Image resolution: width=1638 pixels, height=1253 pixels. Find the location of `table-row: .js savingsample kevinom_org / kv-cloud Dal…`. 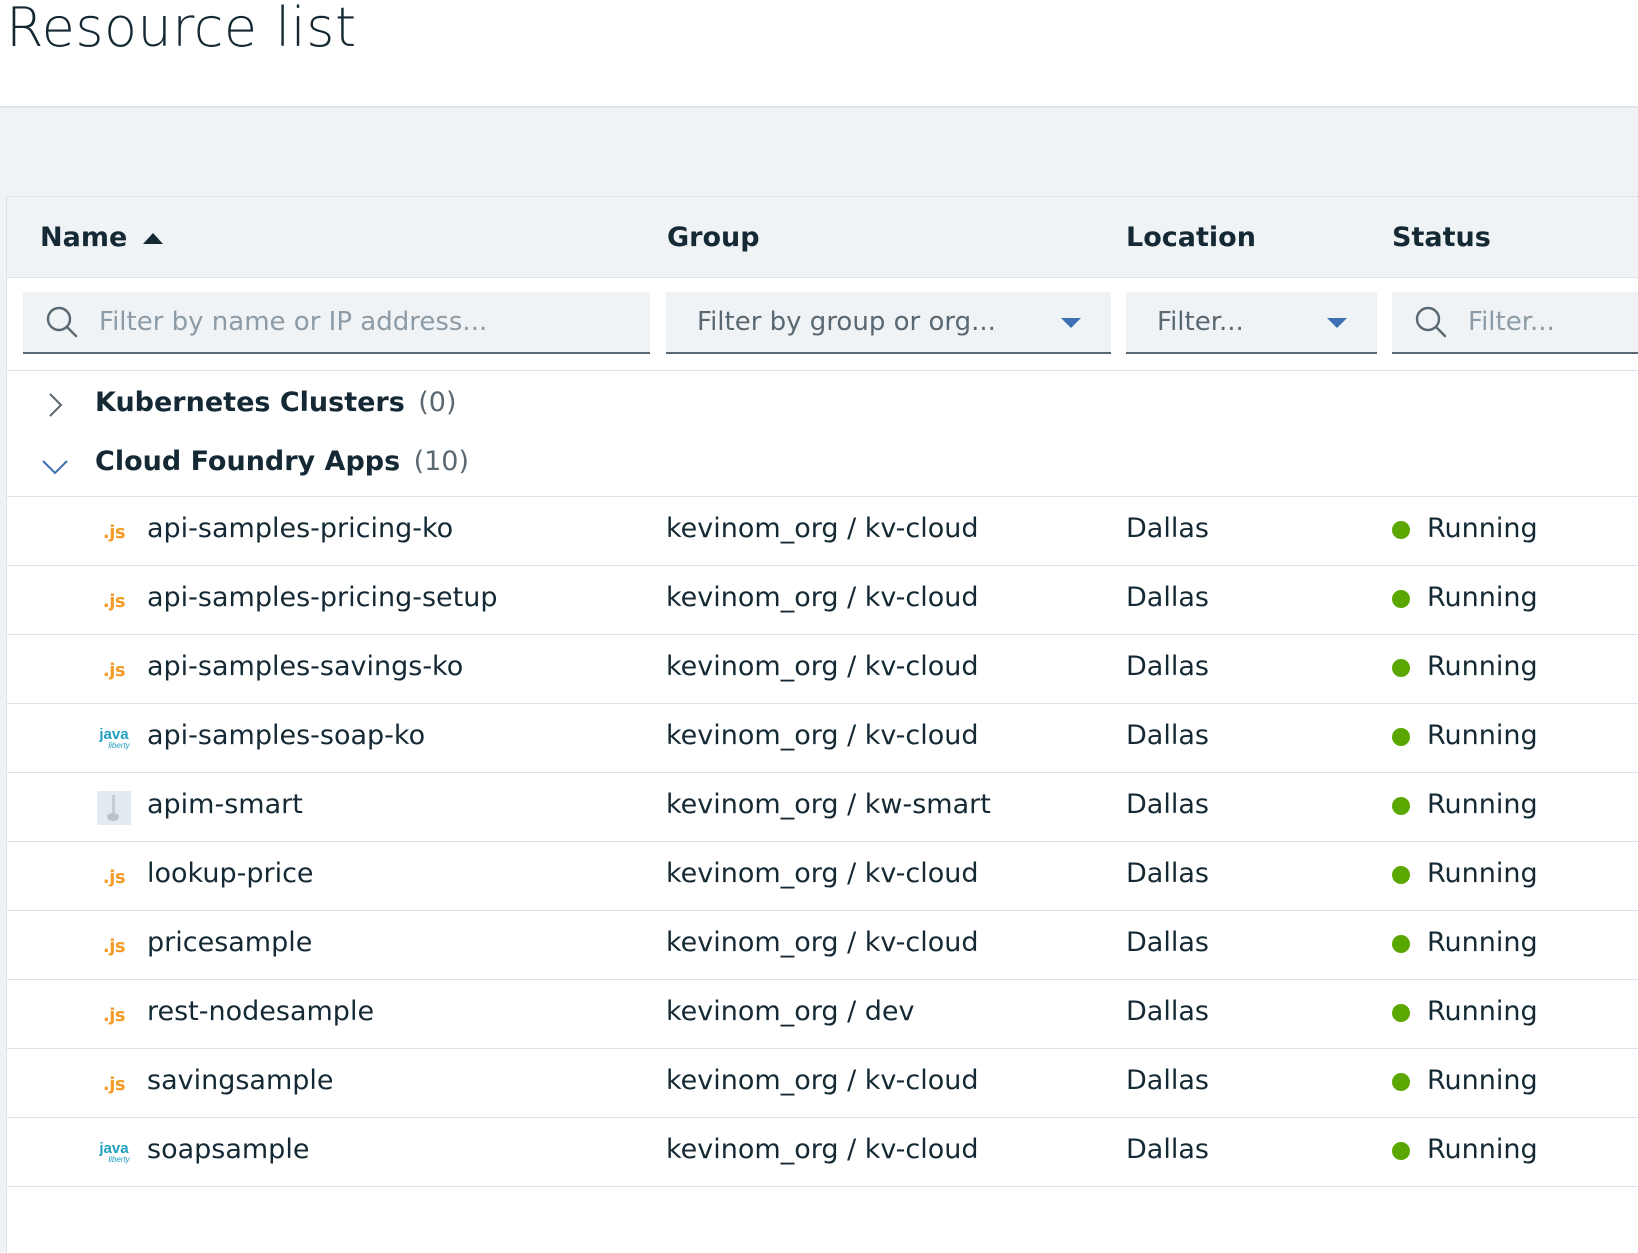

table-row: .js savingsample kevinom_org / kv-cloud Dal… is located at coordinates (822, 1083).